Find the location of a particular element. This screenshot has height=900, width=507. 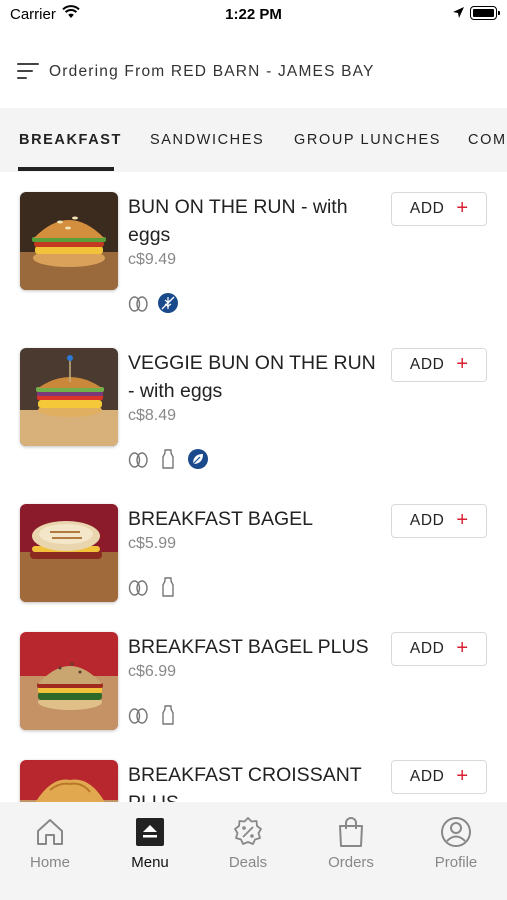

nav-orders: Orders is located at coordinates (351, 842).